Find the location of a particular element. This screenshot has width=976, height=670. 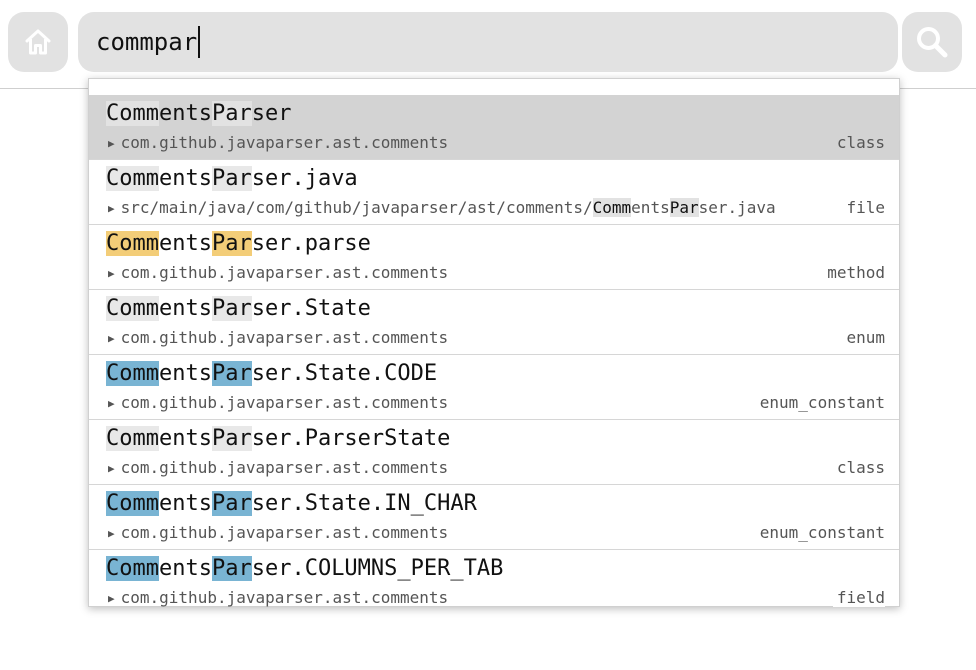

suggestion-kind: field is located at coordinates (858, 597).